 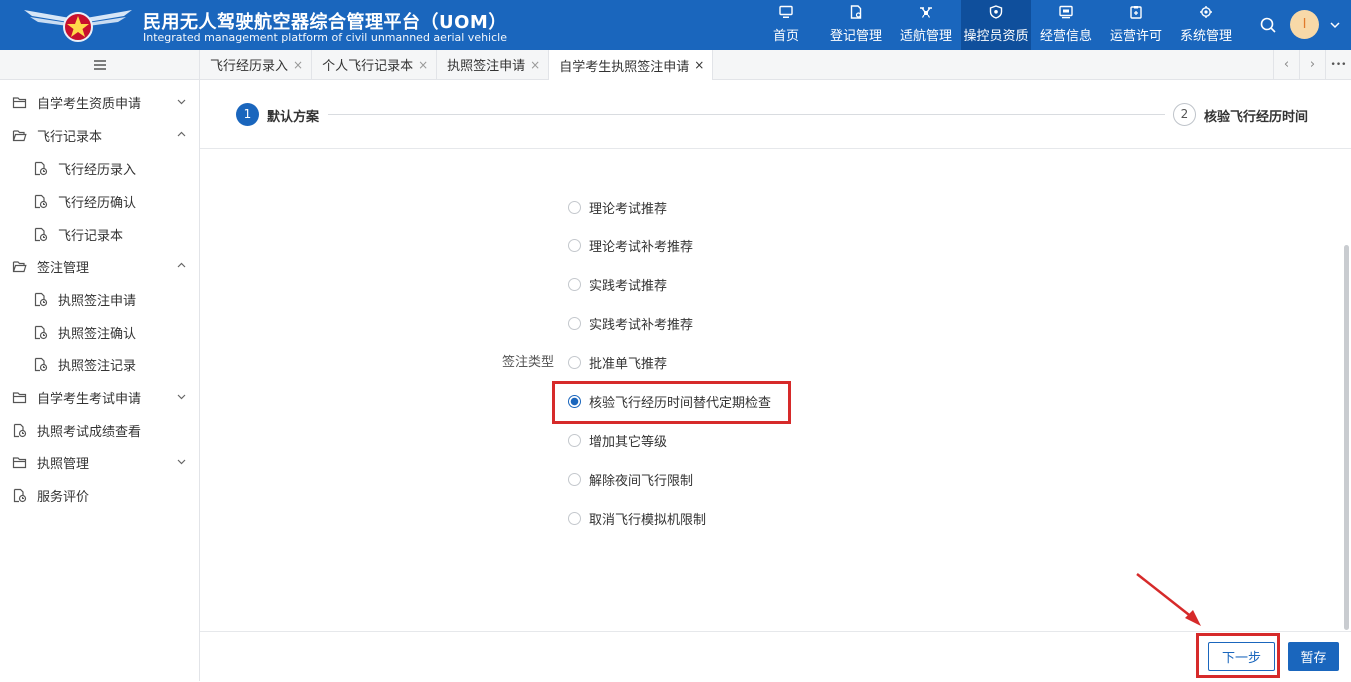 What do you see at coordinates (1338, 64) in the screenshot?
I see `tab-more-button: •••` at bounding box center [1338, 64].